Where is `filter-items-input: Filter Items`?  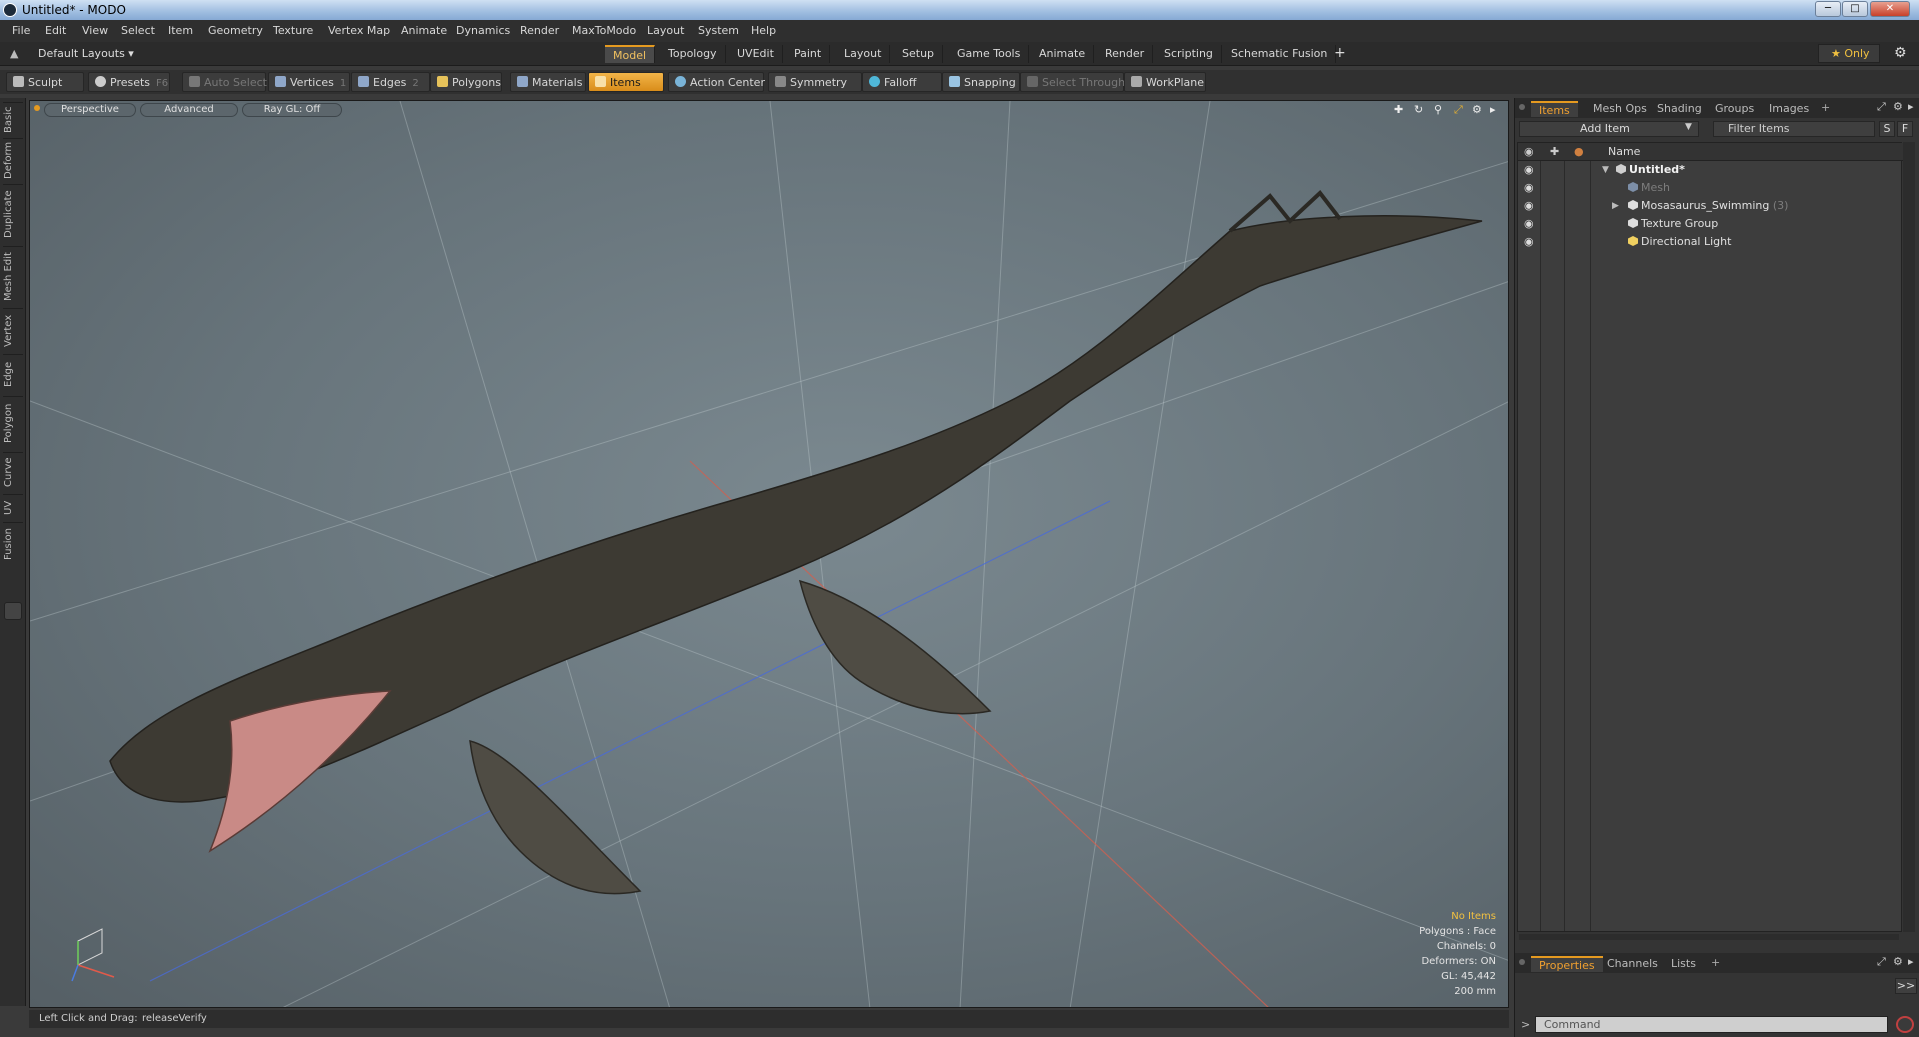 filter-items-input: Filter Items is located at coordinates (1794, 129).